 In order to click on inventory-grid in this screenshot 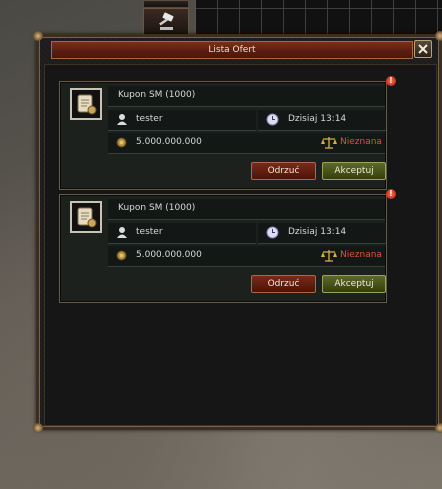, I will do `click(318, 19)`.